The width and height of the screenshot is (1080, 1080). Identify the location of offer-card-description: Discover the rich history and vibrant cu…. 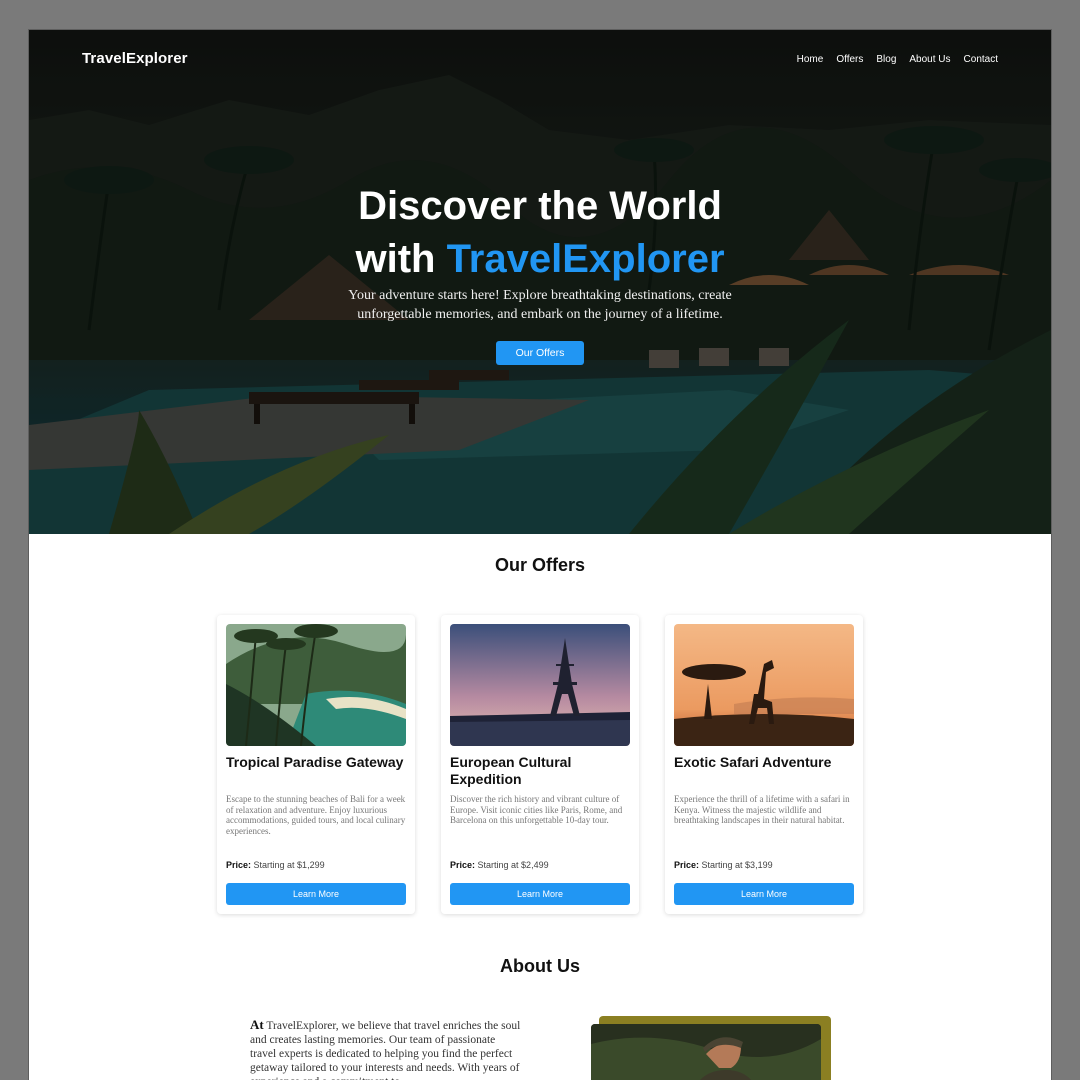
(536, 809).